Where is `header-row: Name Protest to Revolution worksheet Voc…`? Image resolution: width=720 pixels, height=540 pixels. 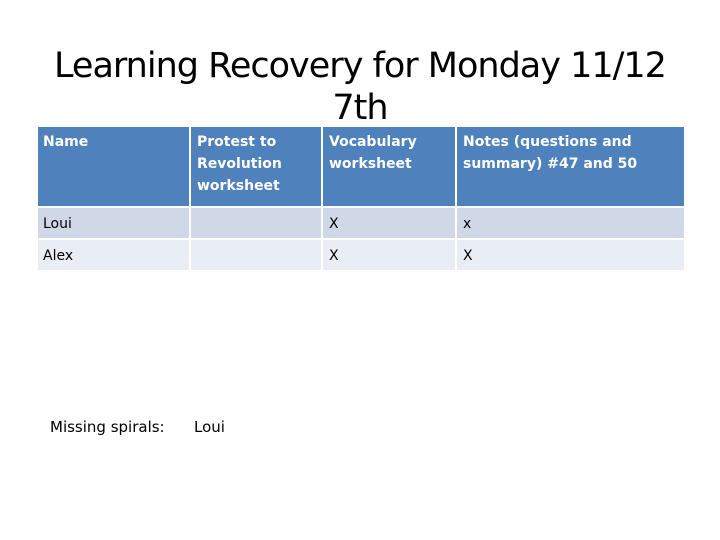
header-row: Name Protest to Revolution worksheet Voc… is located at coordinates (361, 166).